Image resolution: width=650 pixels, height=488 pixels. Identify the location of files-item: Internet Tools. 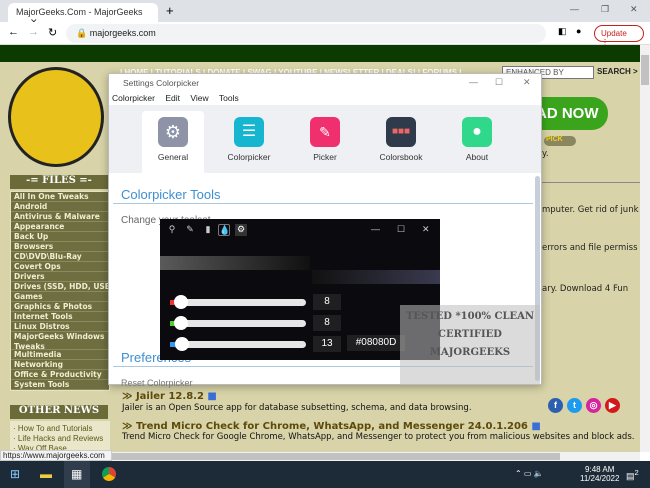
(60, 317).